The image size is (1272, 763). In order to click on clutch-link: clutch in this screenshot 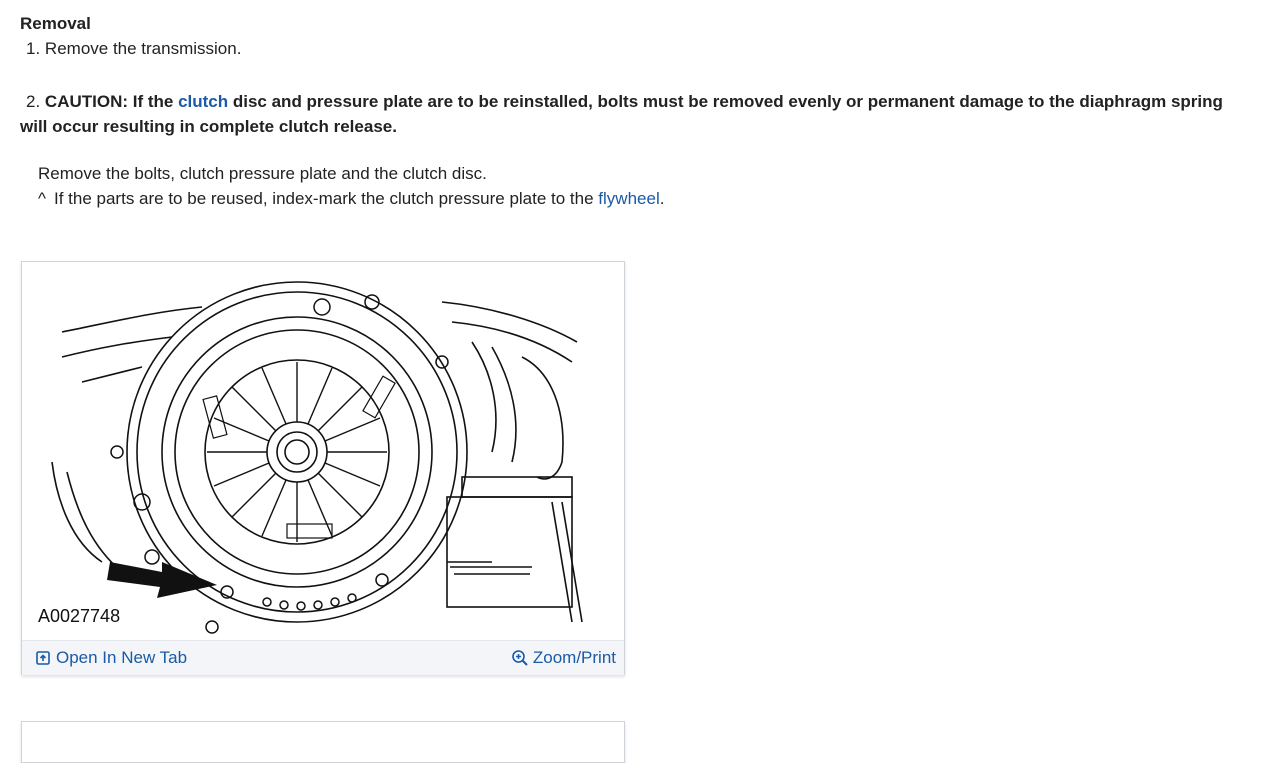, I will do `click(203, 101)`.